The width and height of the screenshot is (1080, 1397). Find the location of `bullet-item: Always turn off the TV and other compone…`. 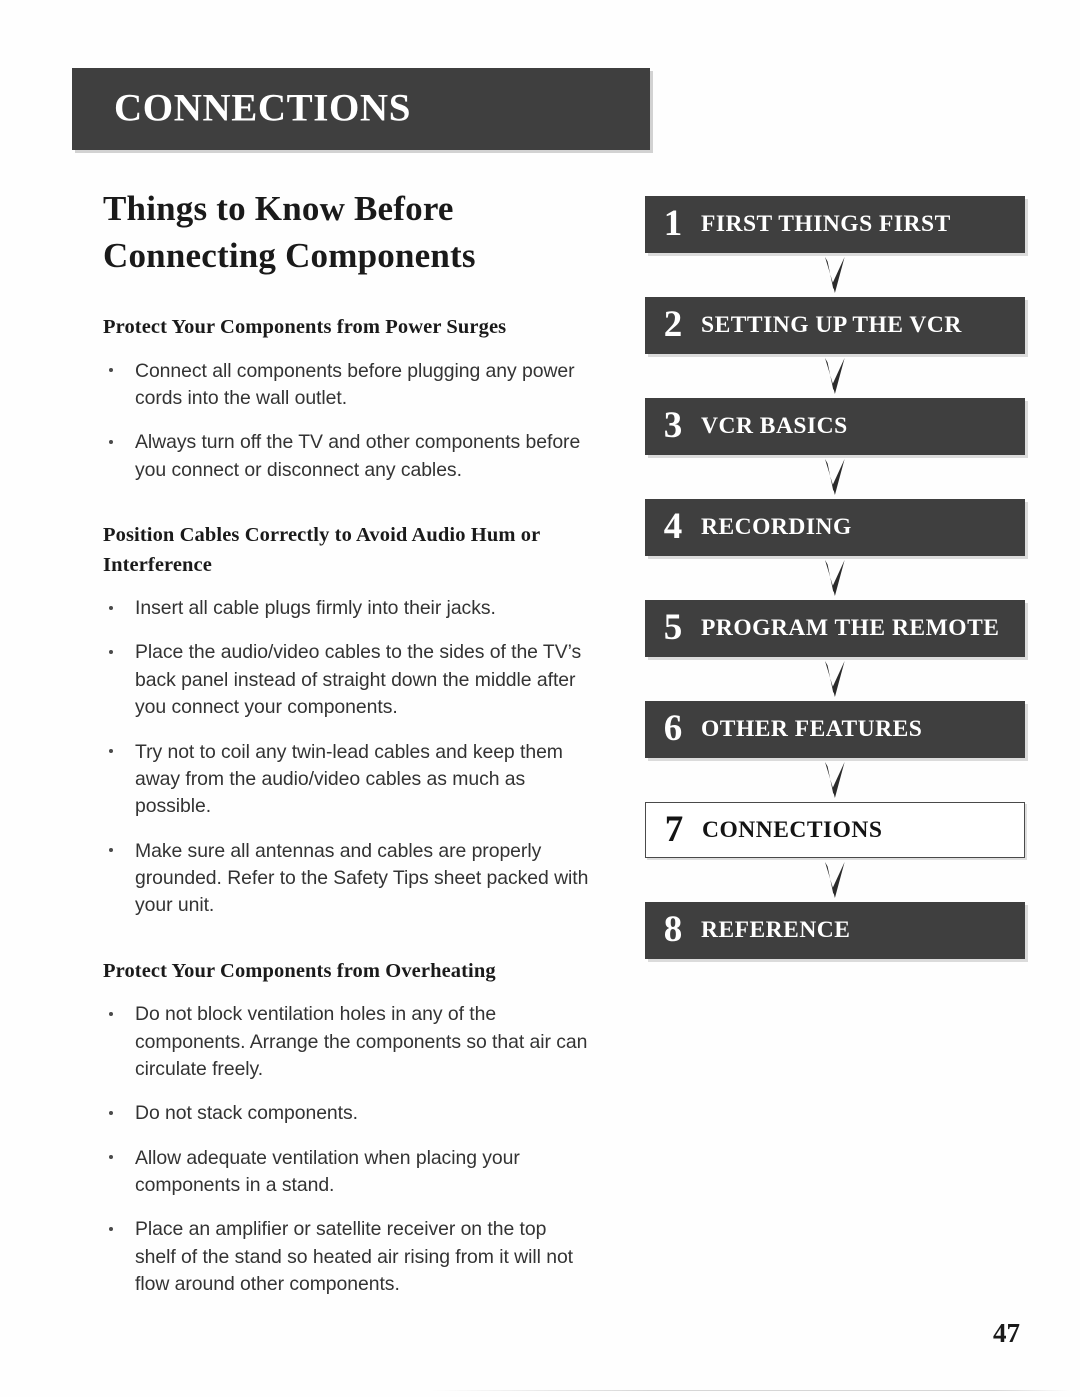

bullet-item: Always turn off the TV and other compone… is located at coordinates (346, 456).